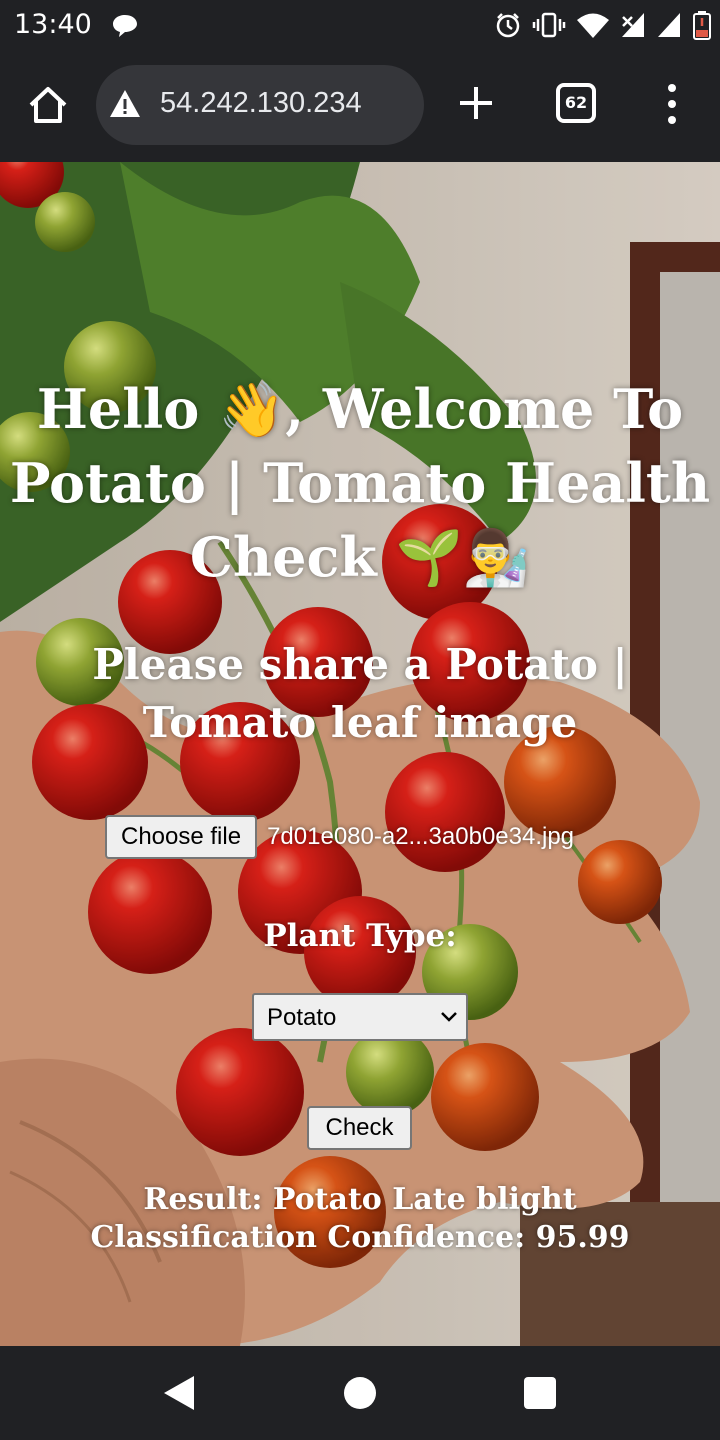 Image resolution: width=720 pixels, height=1440 pixels. I want to click on navigation-bar, so click(360, 1393).